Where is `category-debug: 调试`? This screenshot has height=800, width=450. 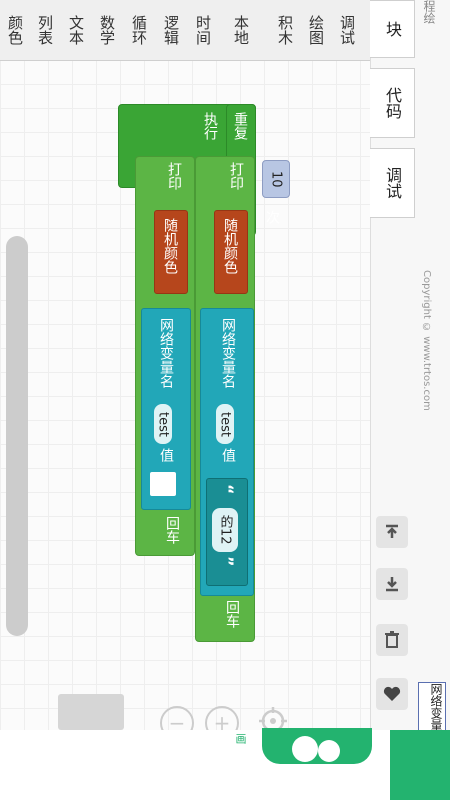
category-debug: 调试 is located at coordinates (347, 30).